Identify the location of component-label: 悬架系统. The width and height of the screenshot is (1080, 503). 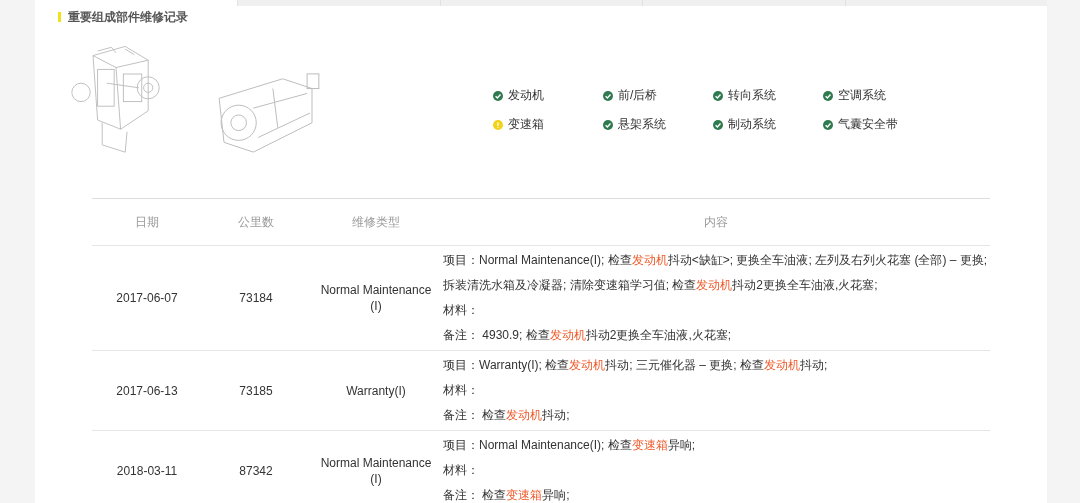
(642, 124).